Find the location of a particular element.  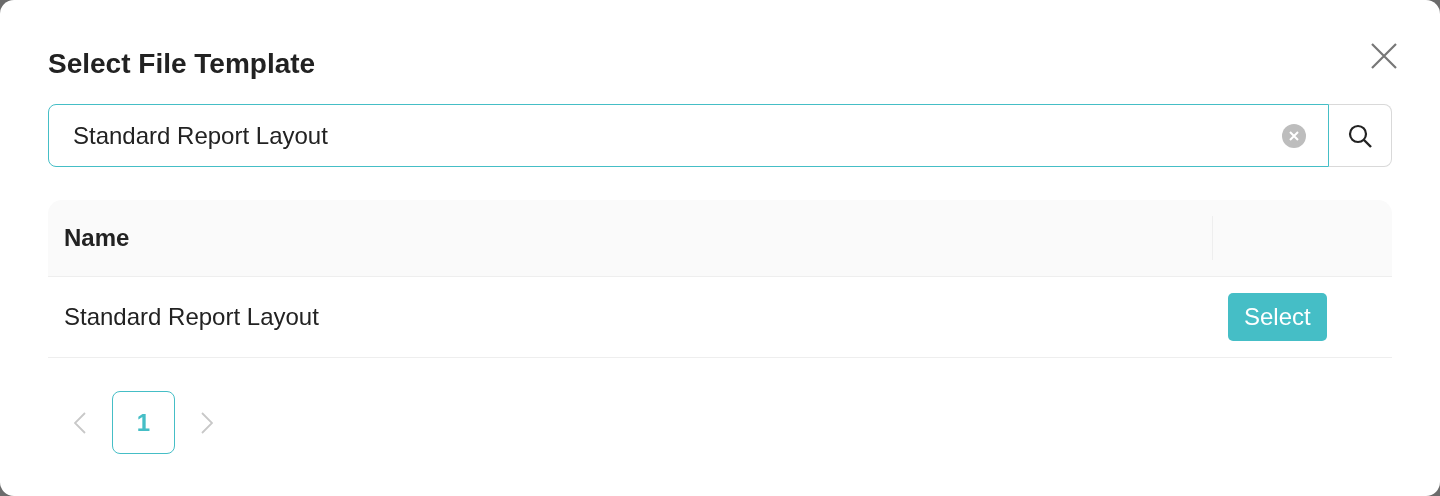

clear-icon is located at coordinates (1294, 135).